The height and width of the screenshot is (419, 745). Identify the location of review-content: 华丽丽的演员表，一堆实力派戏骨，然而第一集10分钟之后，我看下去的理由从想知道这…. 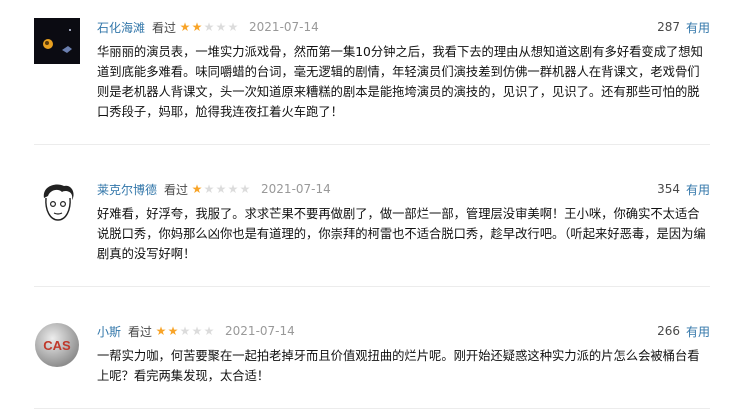
(400, 82).